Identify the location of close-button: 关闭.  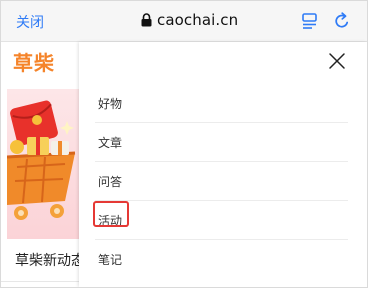
(30, 22).